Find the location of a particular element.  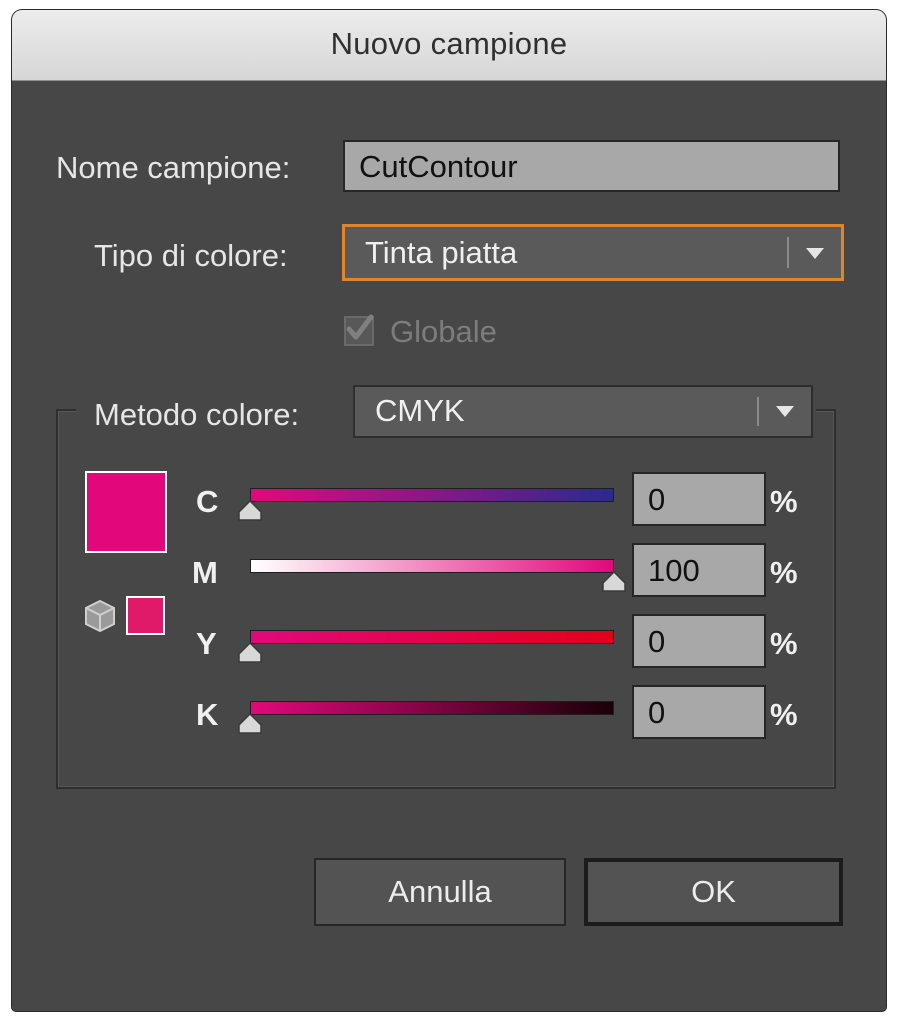

channel-value-input-m: 100 is located at coordinates (699, 570).